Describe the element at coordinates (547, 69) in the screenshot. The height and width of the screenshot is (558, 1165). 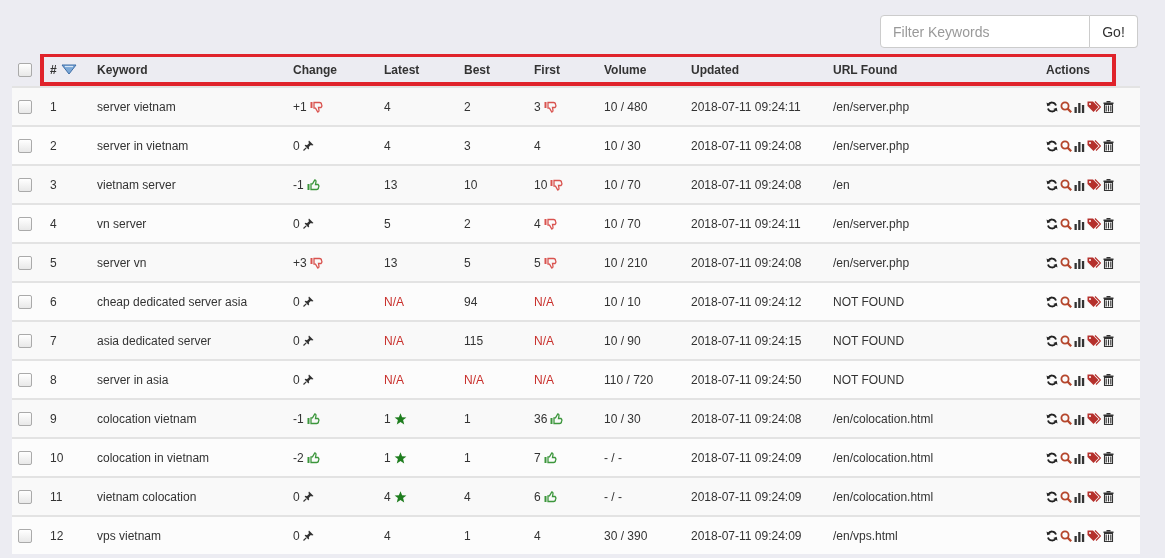
I see `column-header: First` at that location.